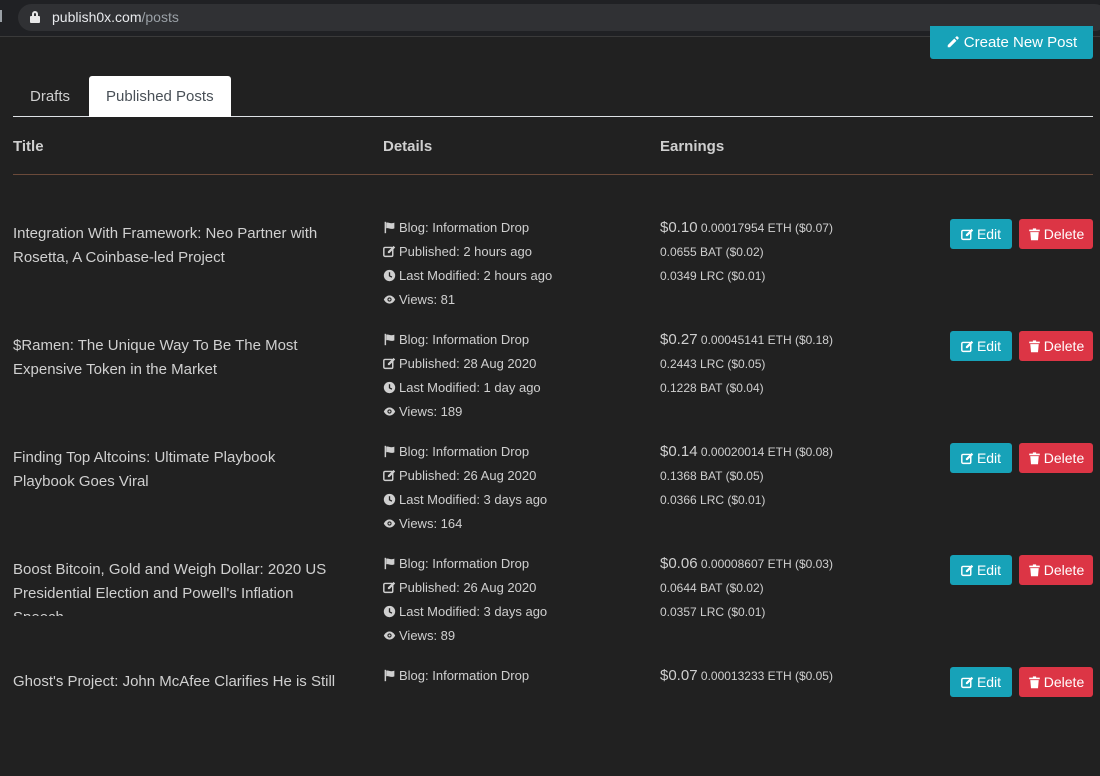 The width and height of the screenshot is (1100, 776). I want to click on detail-published: Published: 28 Aug 2020, so click(462, 364).